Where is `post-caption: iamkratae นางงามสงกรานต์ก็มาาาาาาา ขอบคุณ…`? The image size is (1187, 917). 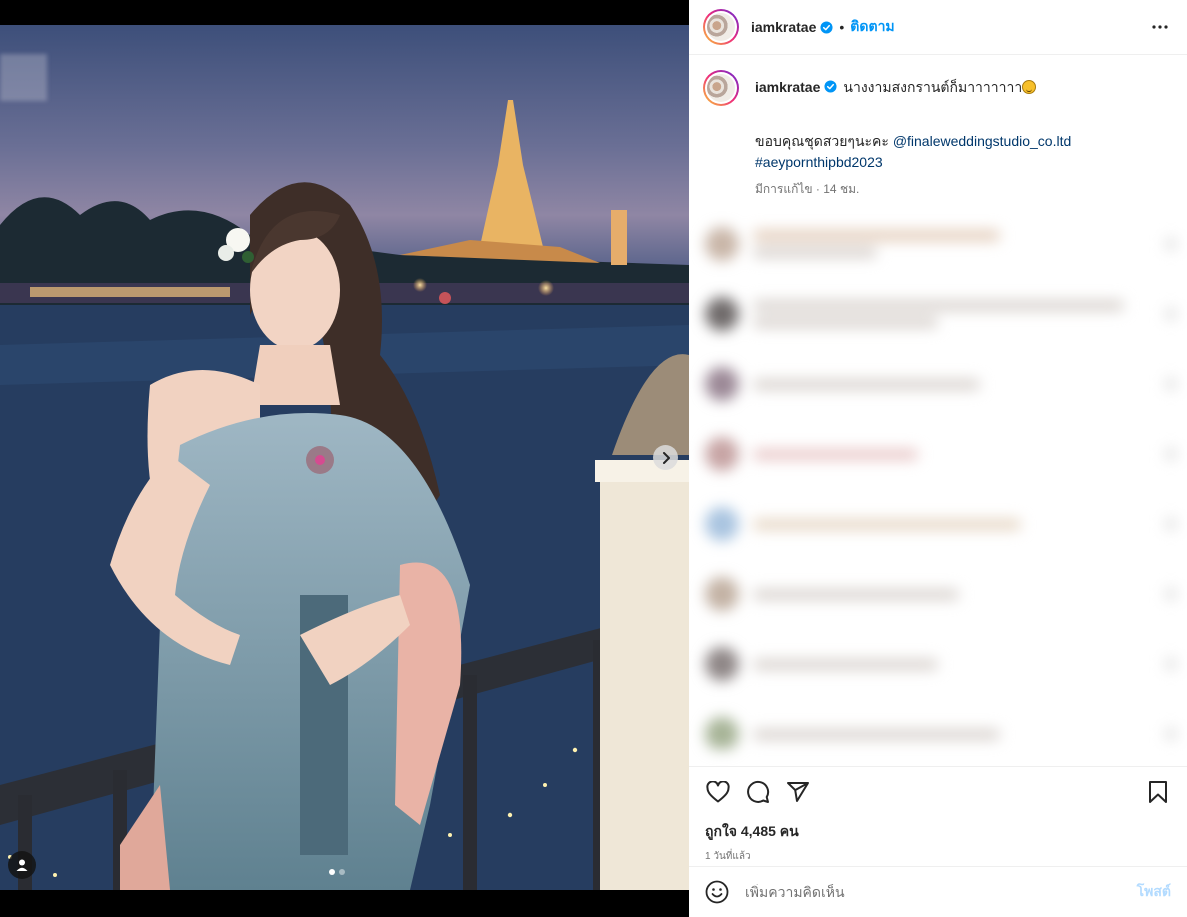
post-caption: iamkratae นางงามสงกรานต์ก็มาาาาาาา ขอบคุณ… is located at coordinates (938, 134).